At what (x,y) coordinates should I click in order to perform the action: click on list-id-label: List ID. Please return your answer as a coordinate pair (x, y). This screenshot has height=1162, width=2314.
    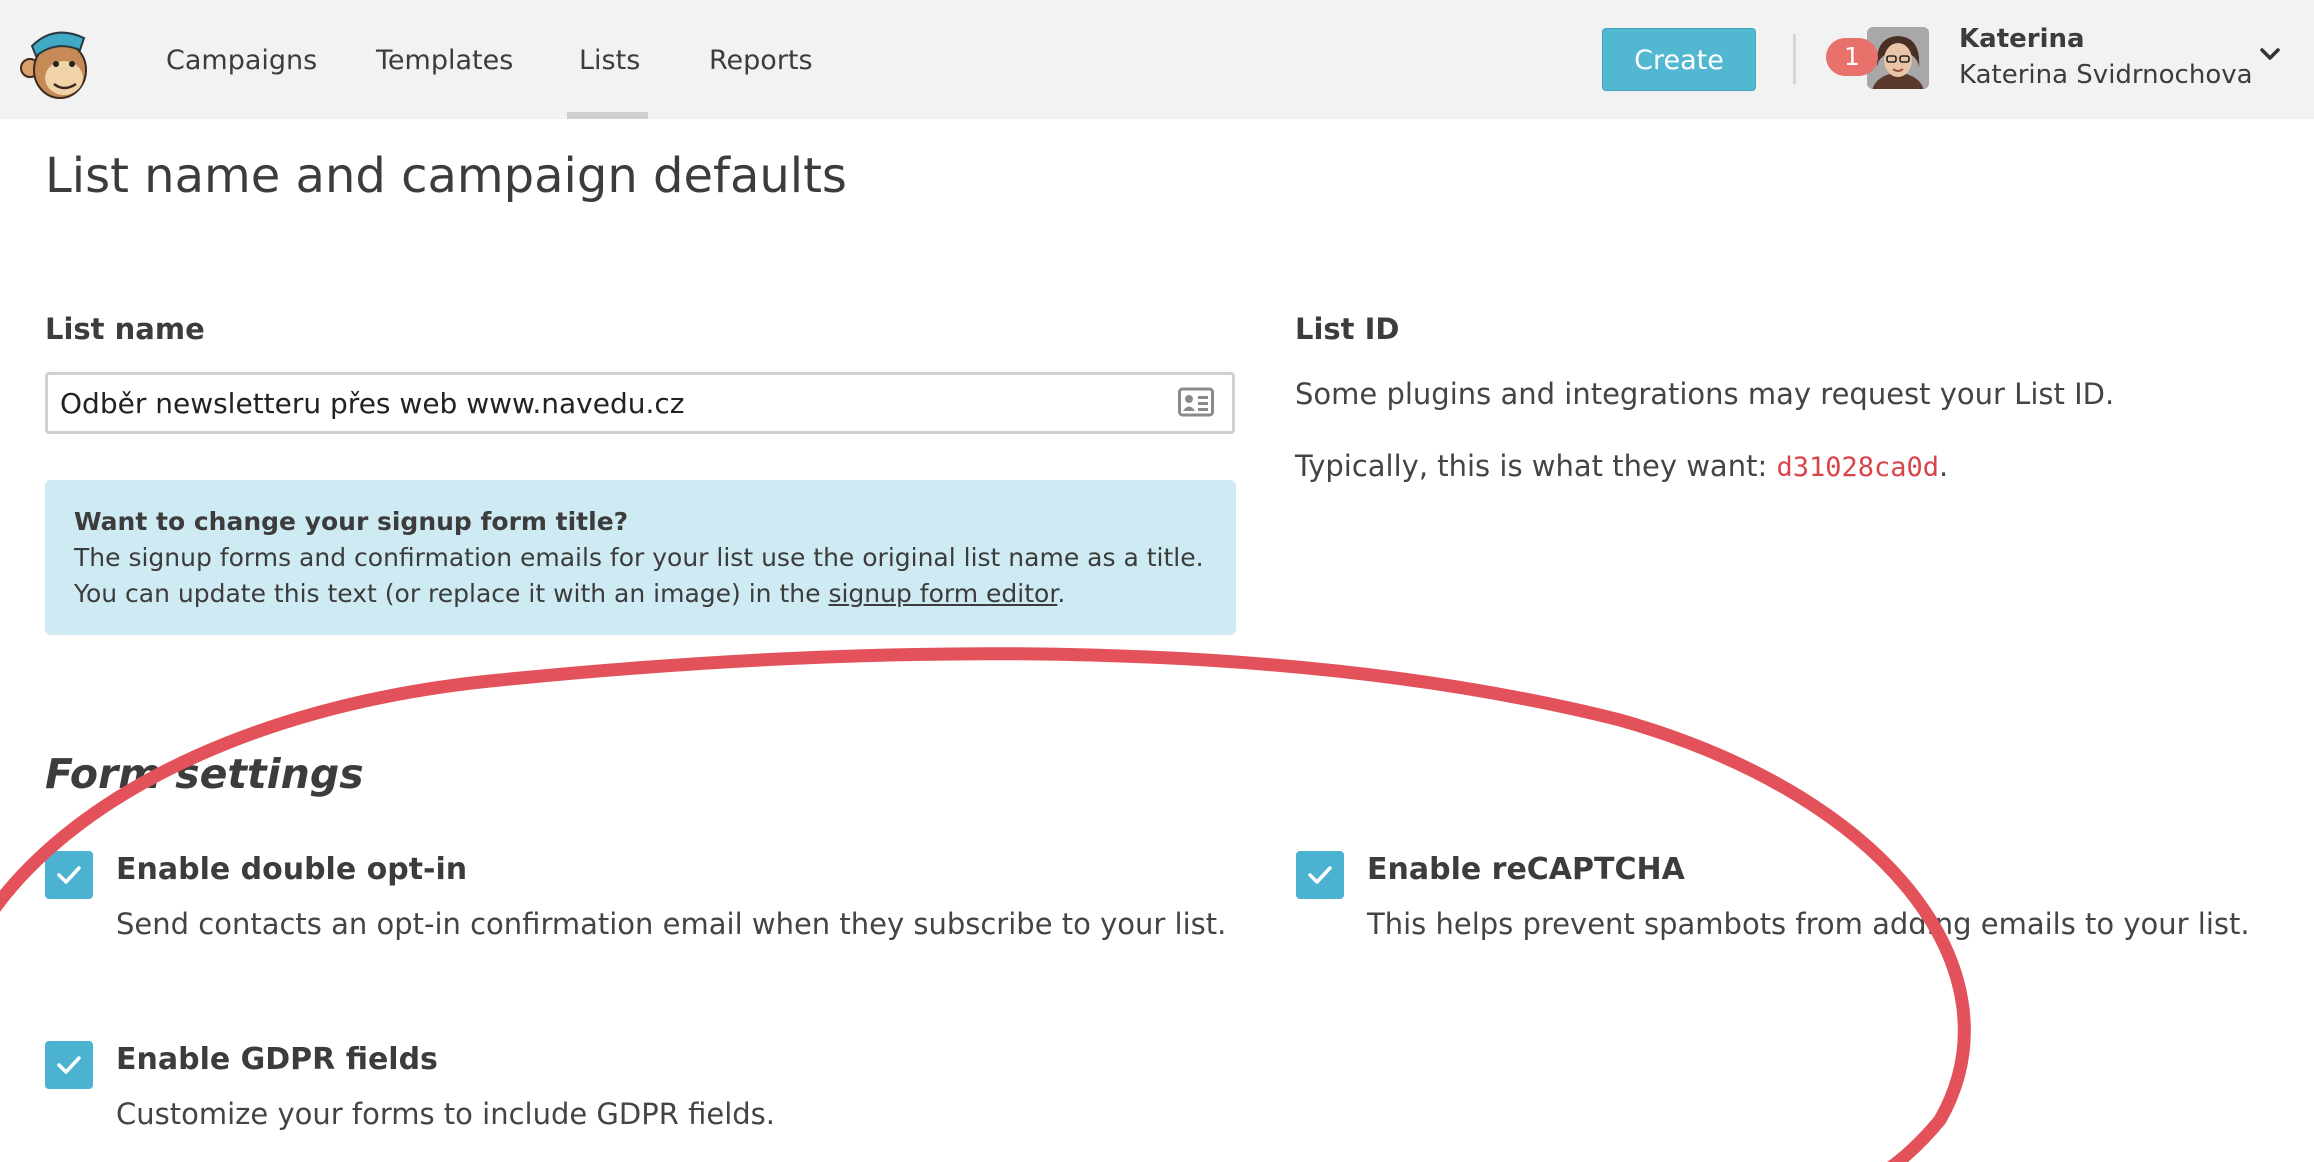
    Looking at the image, I should click on (1347, 329).